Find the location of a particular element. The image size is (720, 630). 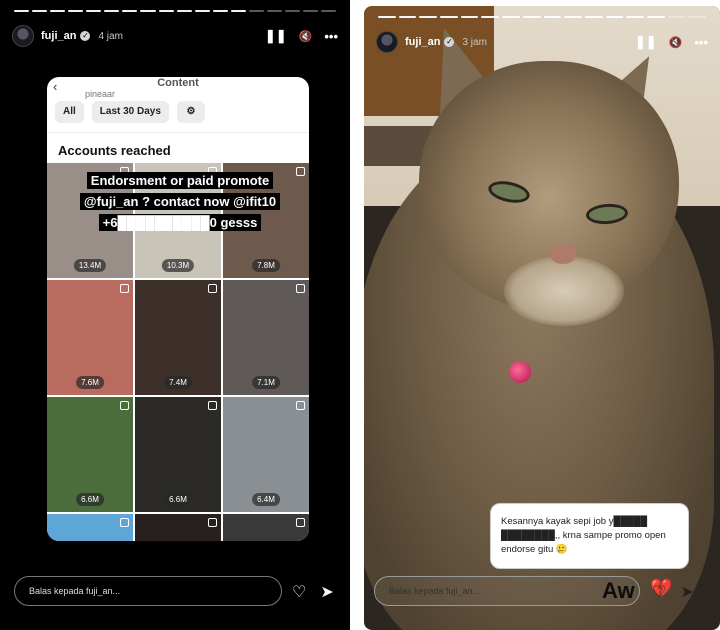

content-tile: 6.4M is located at coordinates (266, 454).